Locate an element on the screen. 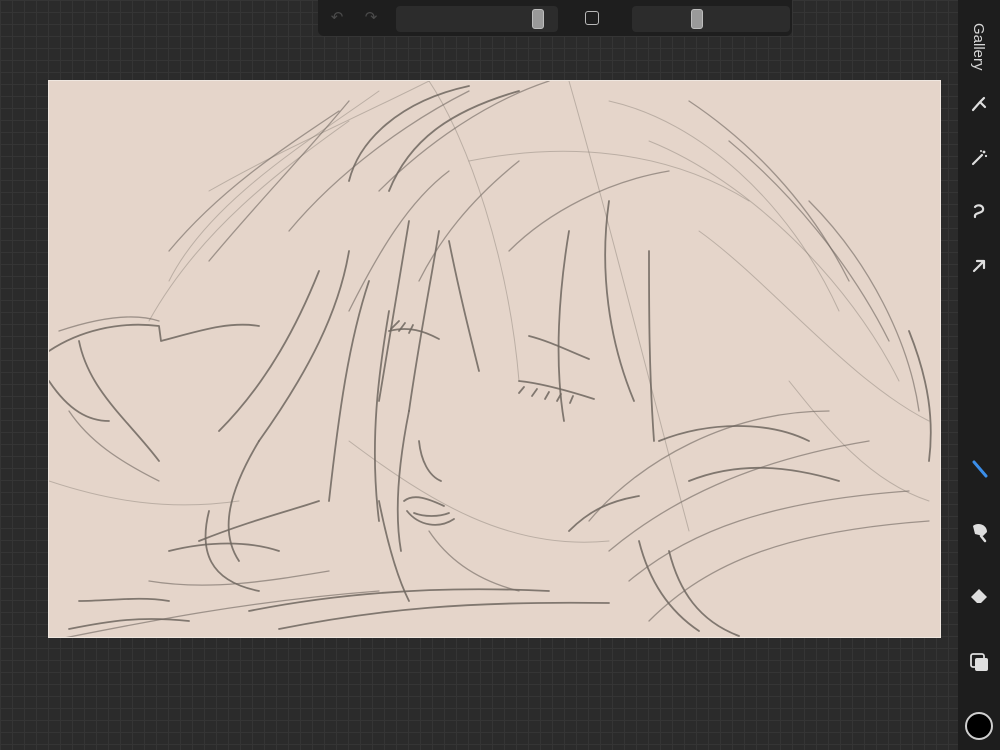 The image size is (1000, 750). top-bar: ↶ ↷ is located at coordinates (555, 18).